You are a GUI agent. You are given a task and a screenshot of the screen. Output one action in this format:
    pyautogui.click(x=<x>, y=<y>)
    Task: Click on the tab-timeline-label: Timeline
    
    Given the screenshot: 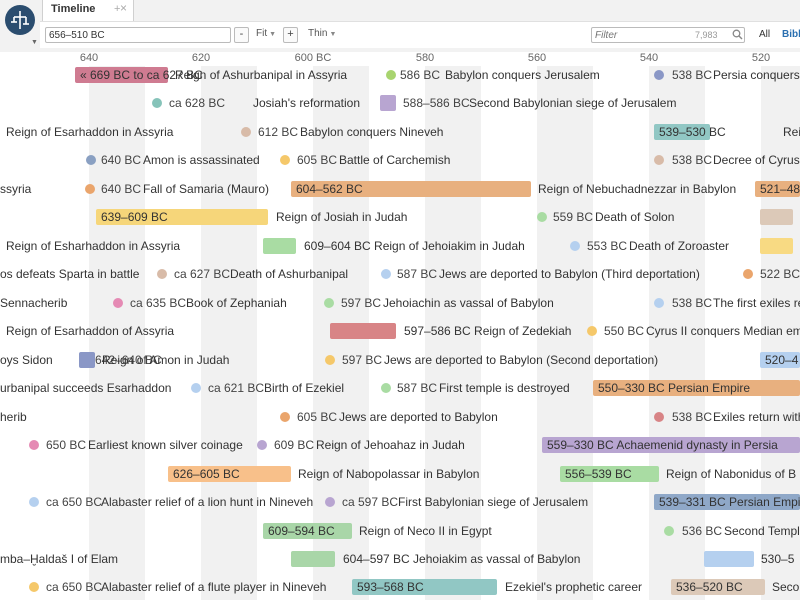 What is the action you would take?
    pyautogui.click(x=73, y=9)
    